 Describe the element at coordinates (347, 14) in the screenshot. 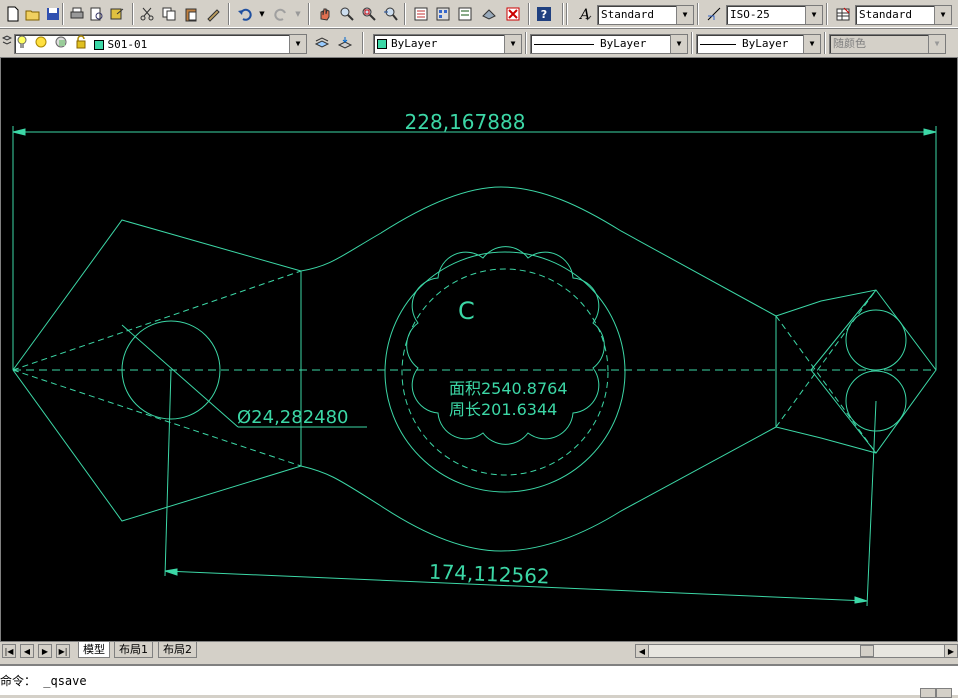

I see `zoom-realtime-icon` at that location.